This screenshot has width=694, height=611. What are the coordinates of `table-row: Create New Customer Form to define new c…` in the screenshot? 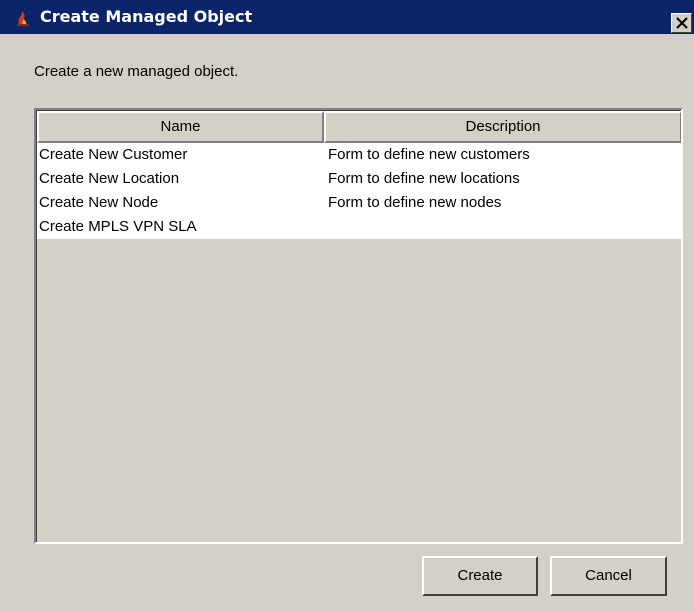 It's located at (359, 155).